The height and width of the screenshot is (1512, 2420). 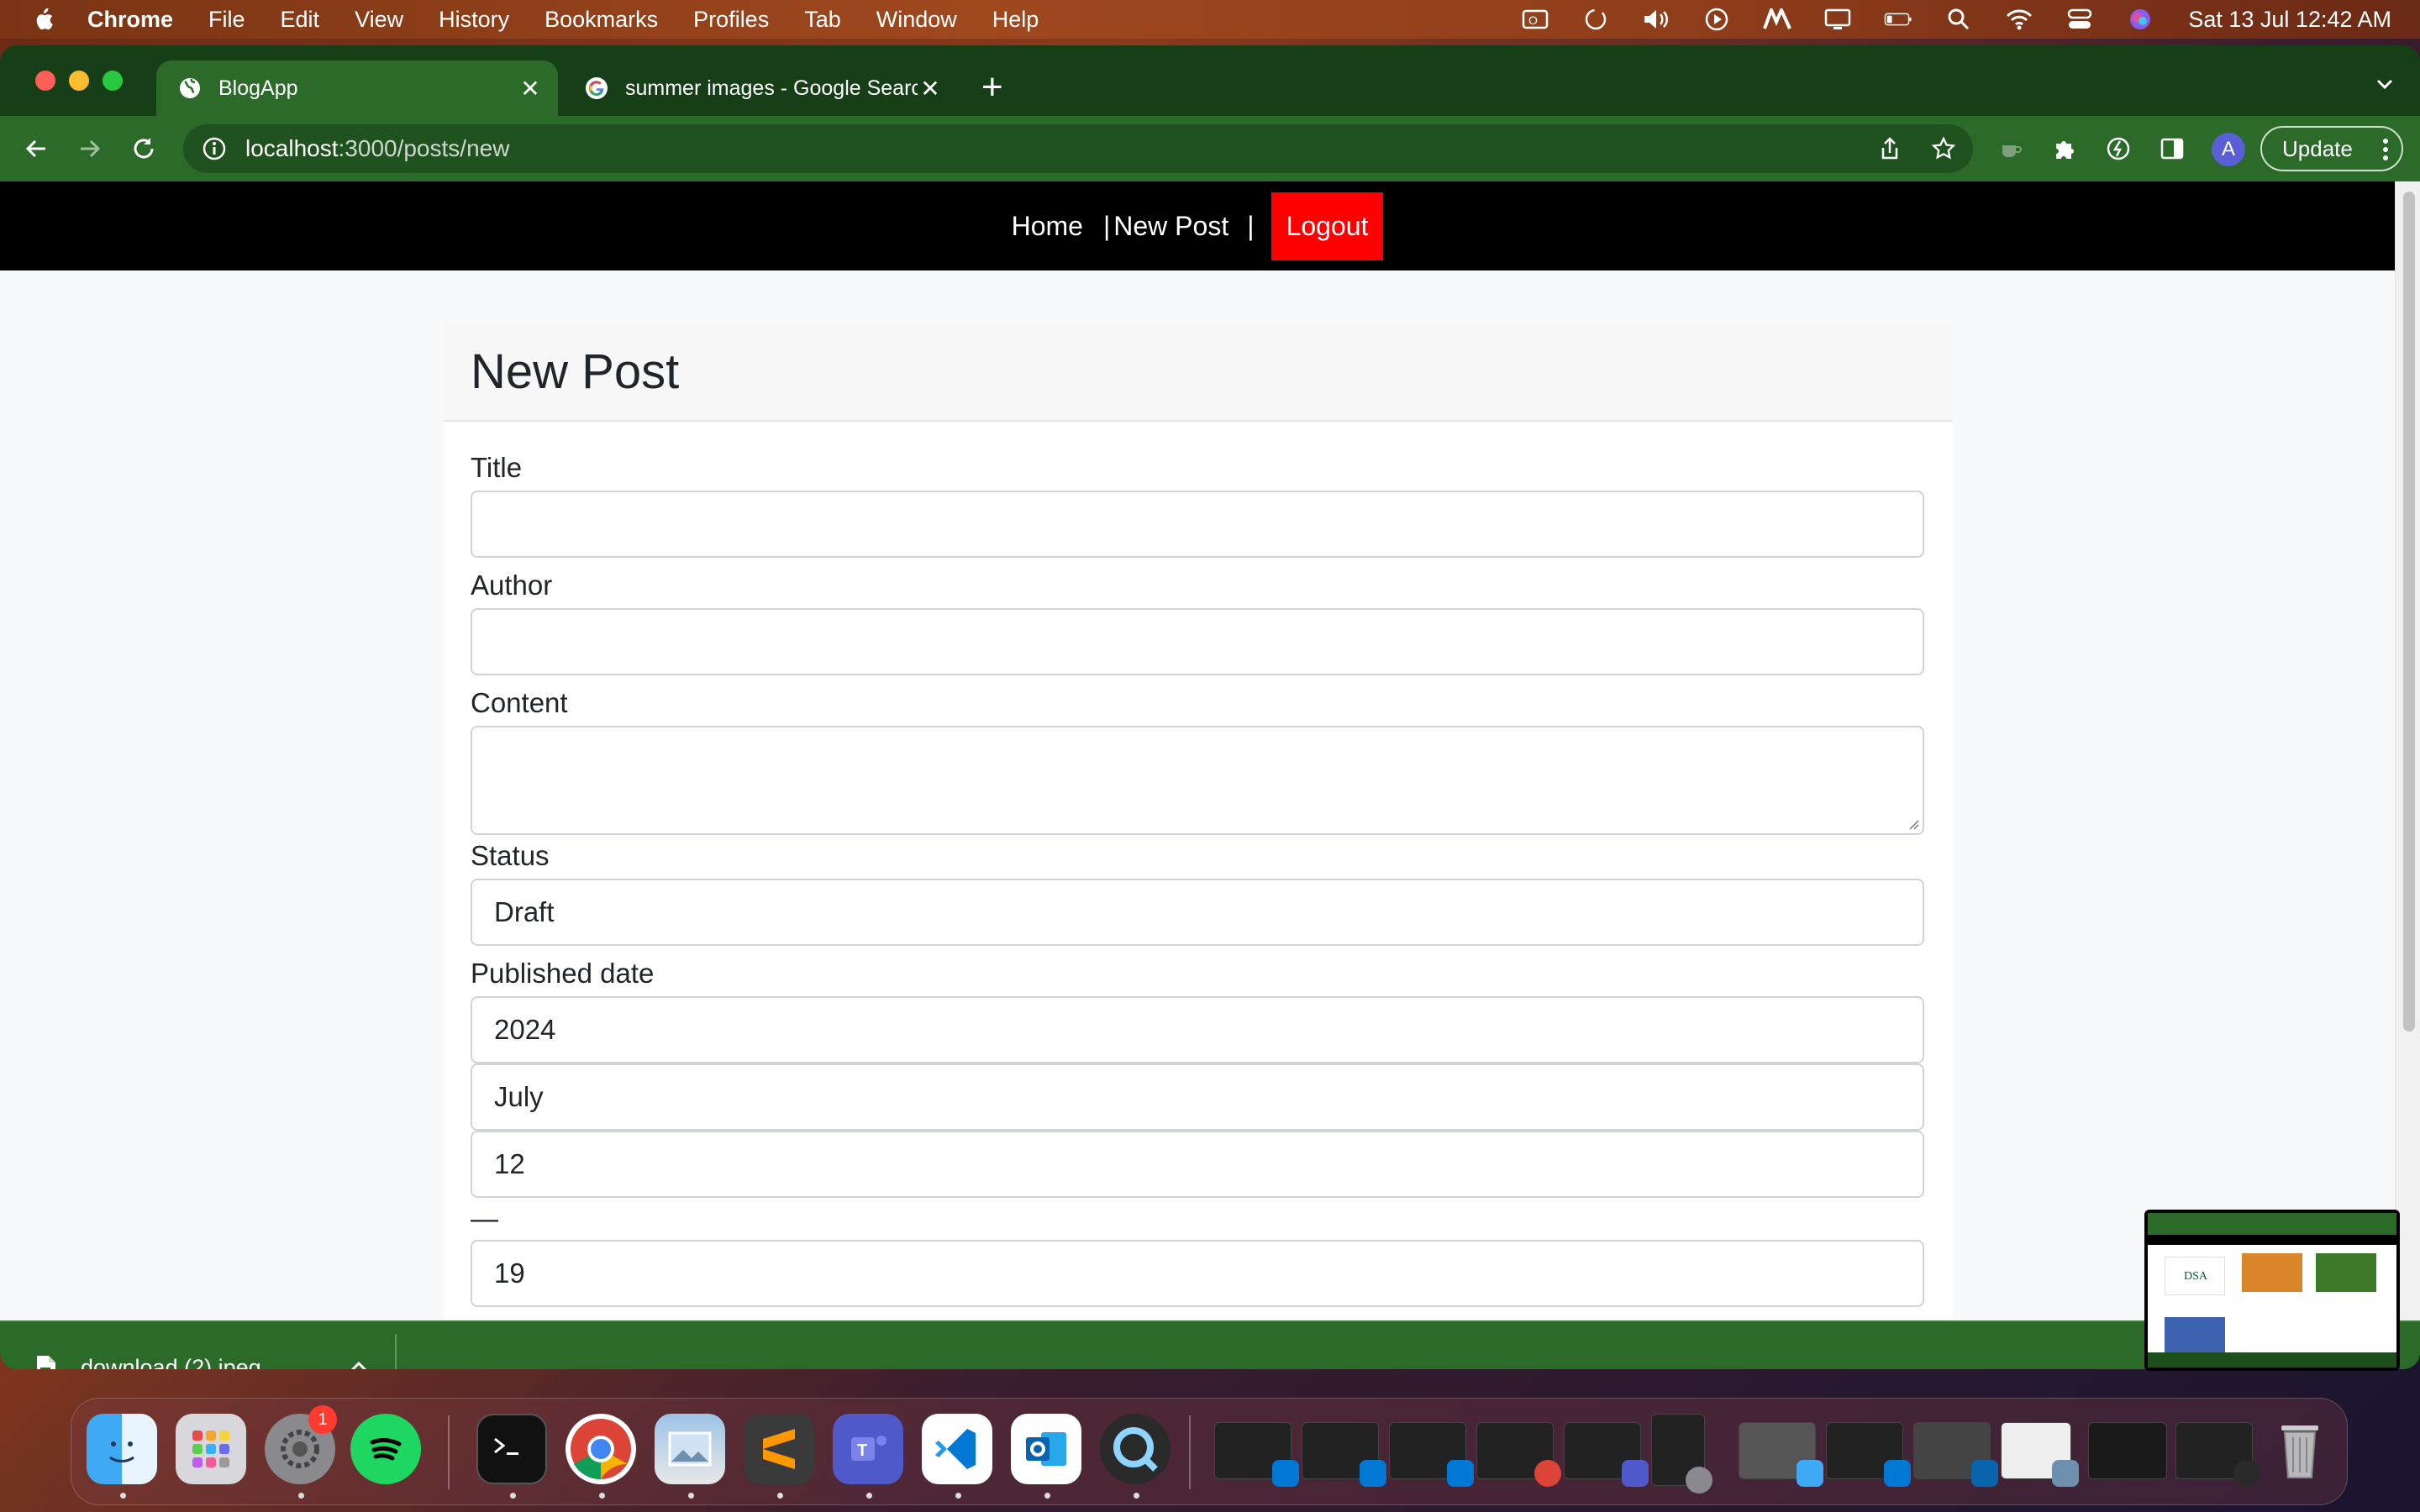 I want to click on tab-blogapp: BlogApp ✕, so click(x=357, y=88).